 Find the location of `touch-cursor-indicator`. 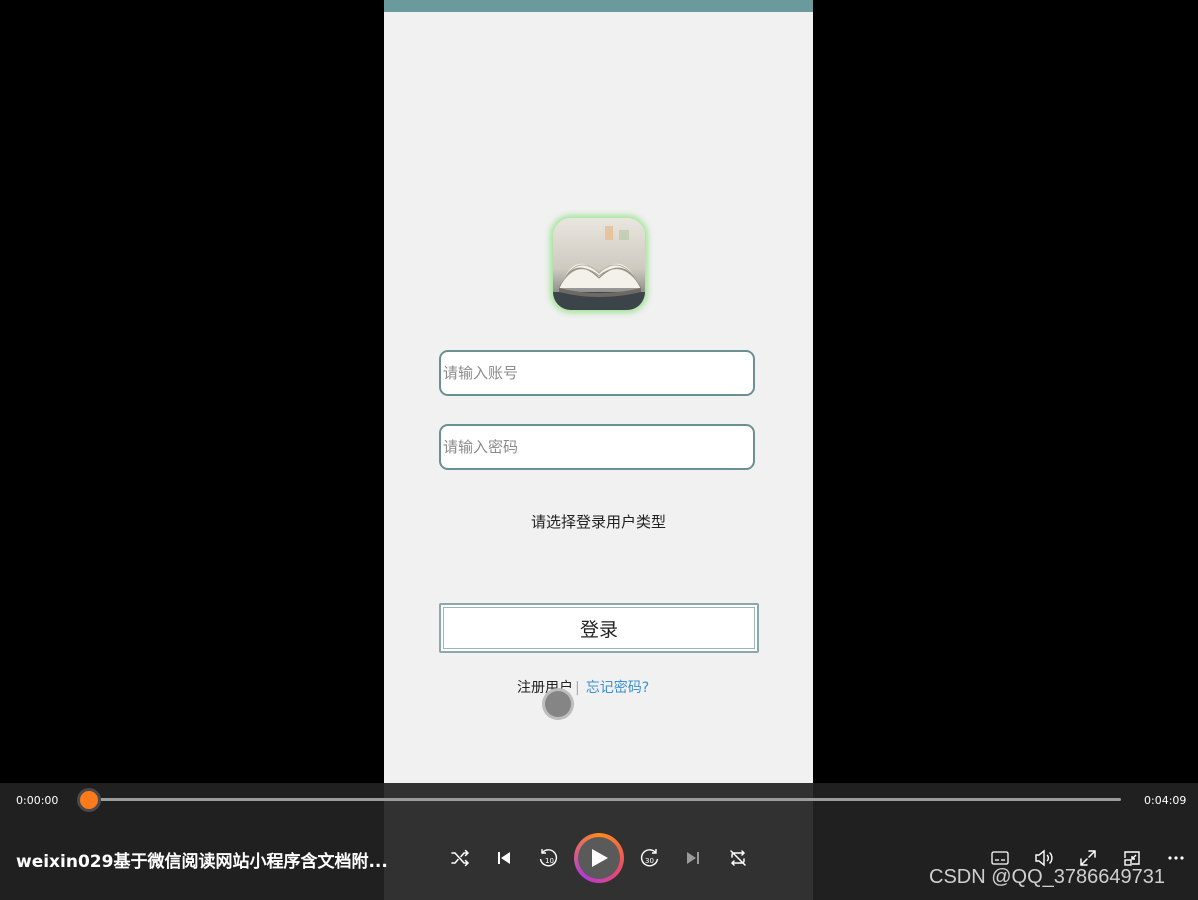

touch-cursor-indicator is located at coordinates (558, 704).